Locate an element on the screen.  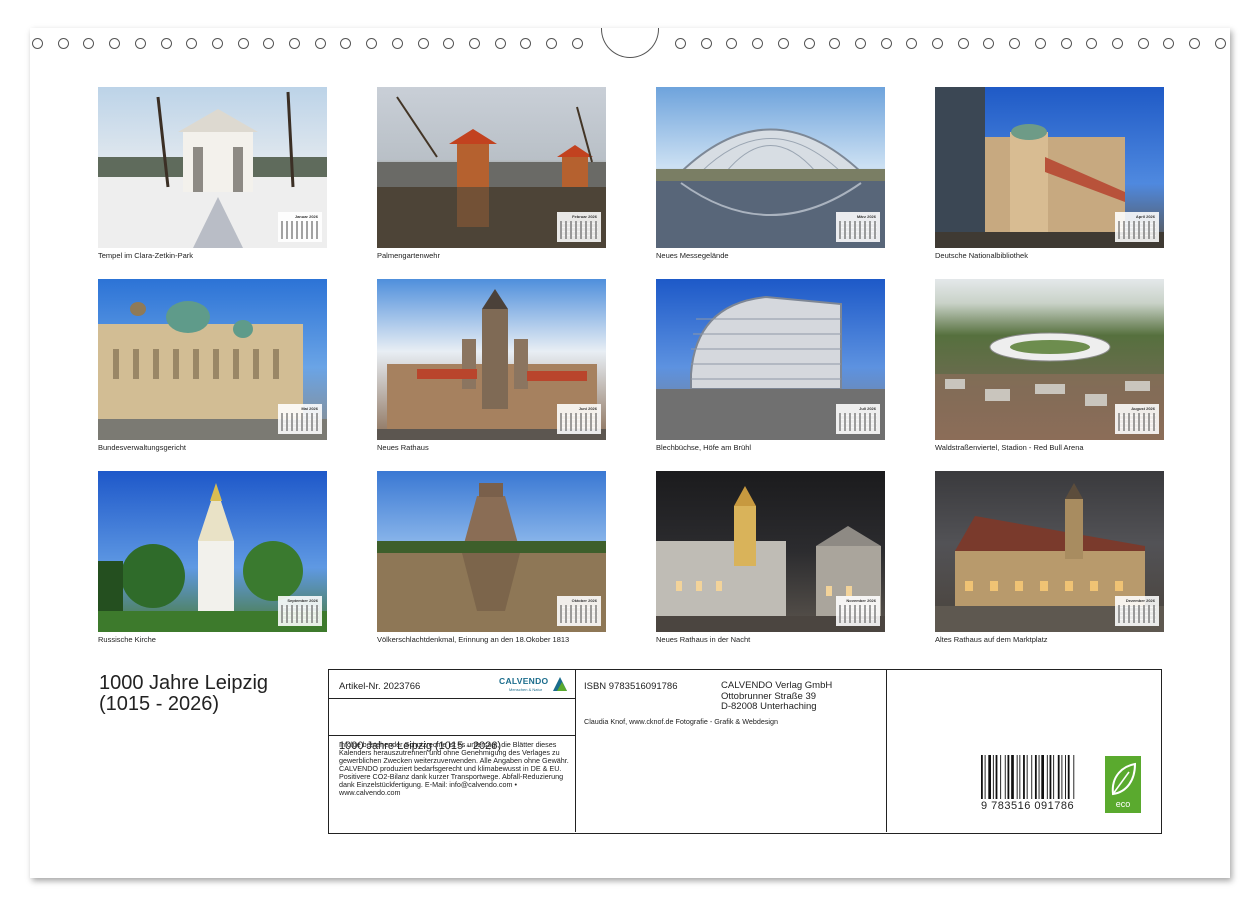
photo-card-september: September 2026 Russische Kirche is located at coordinates (212, 557).